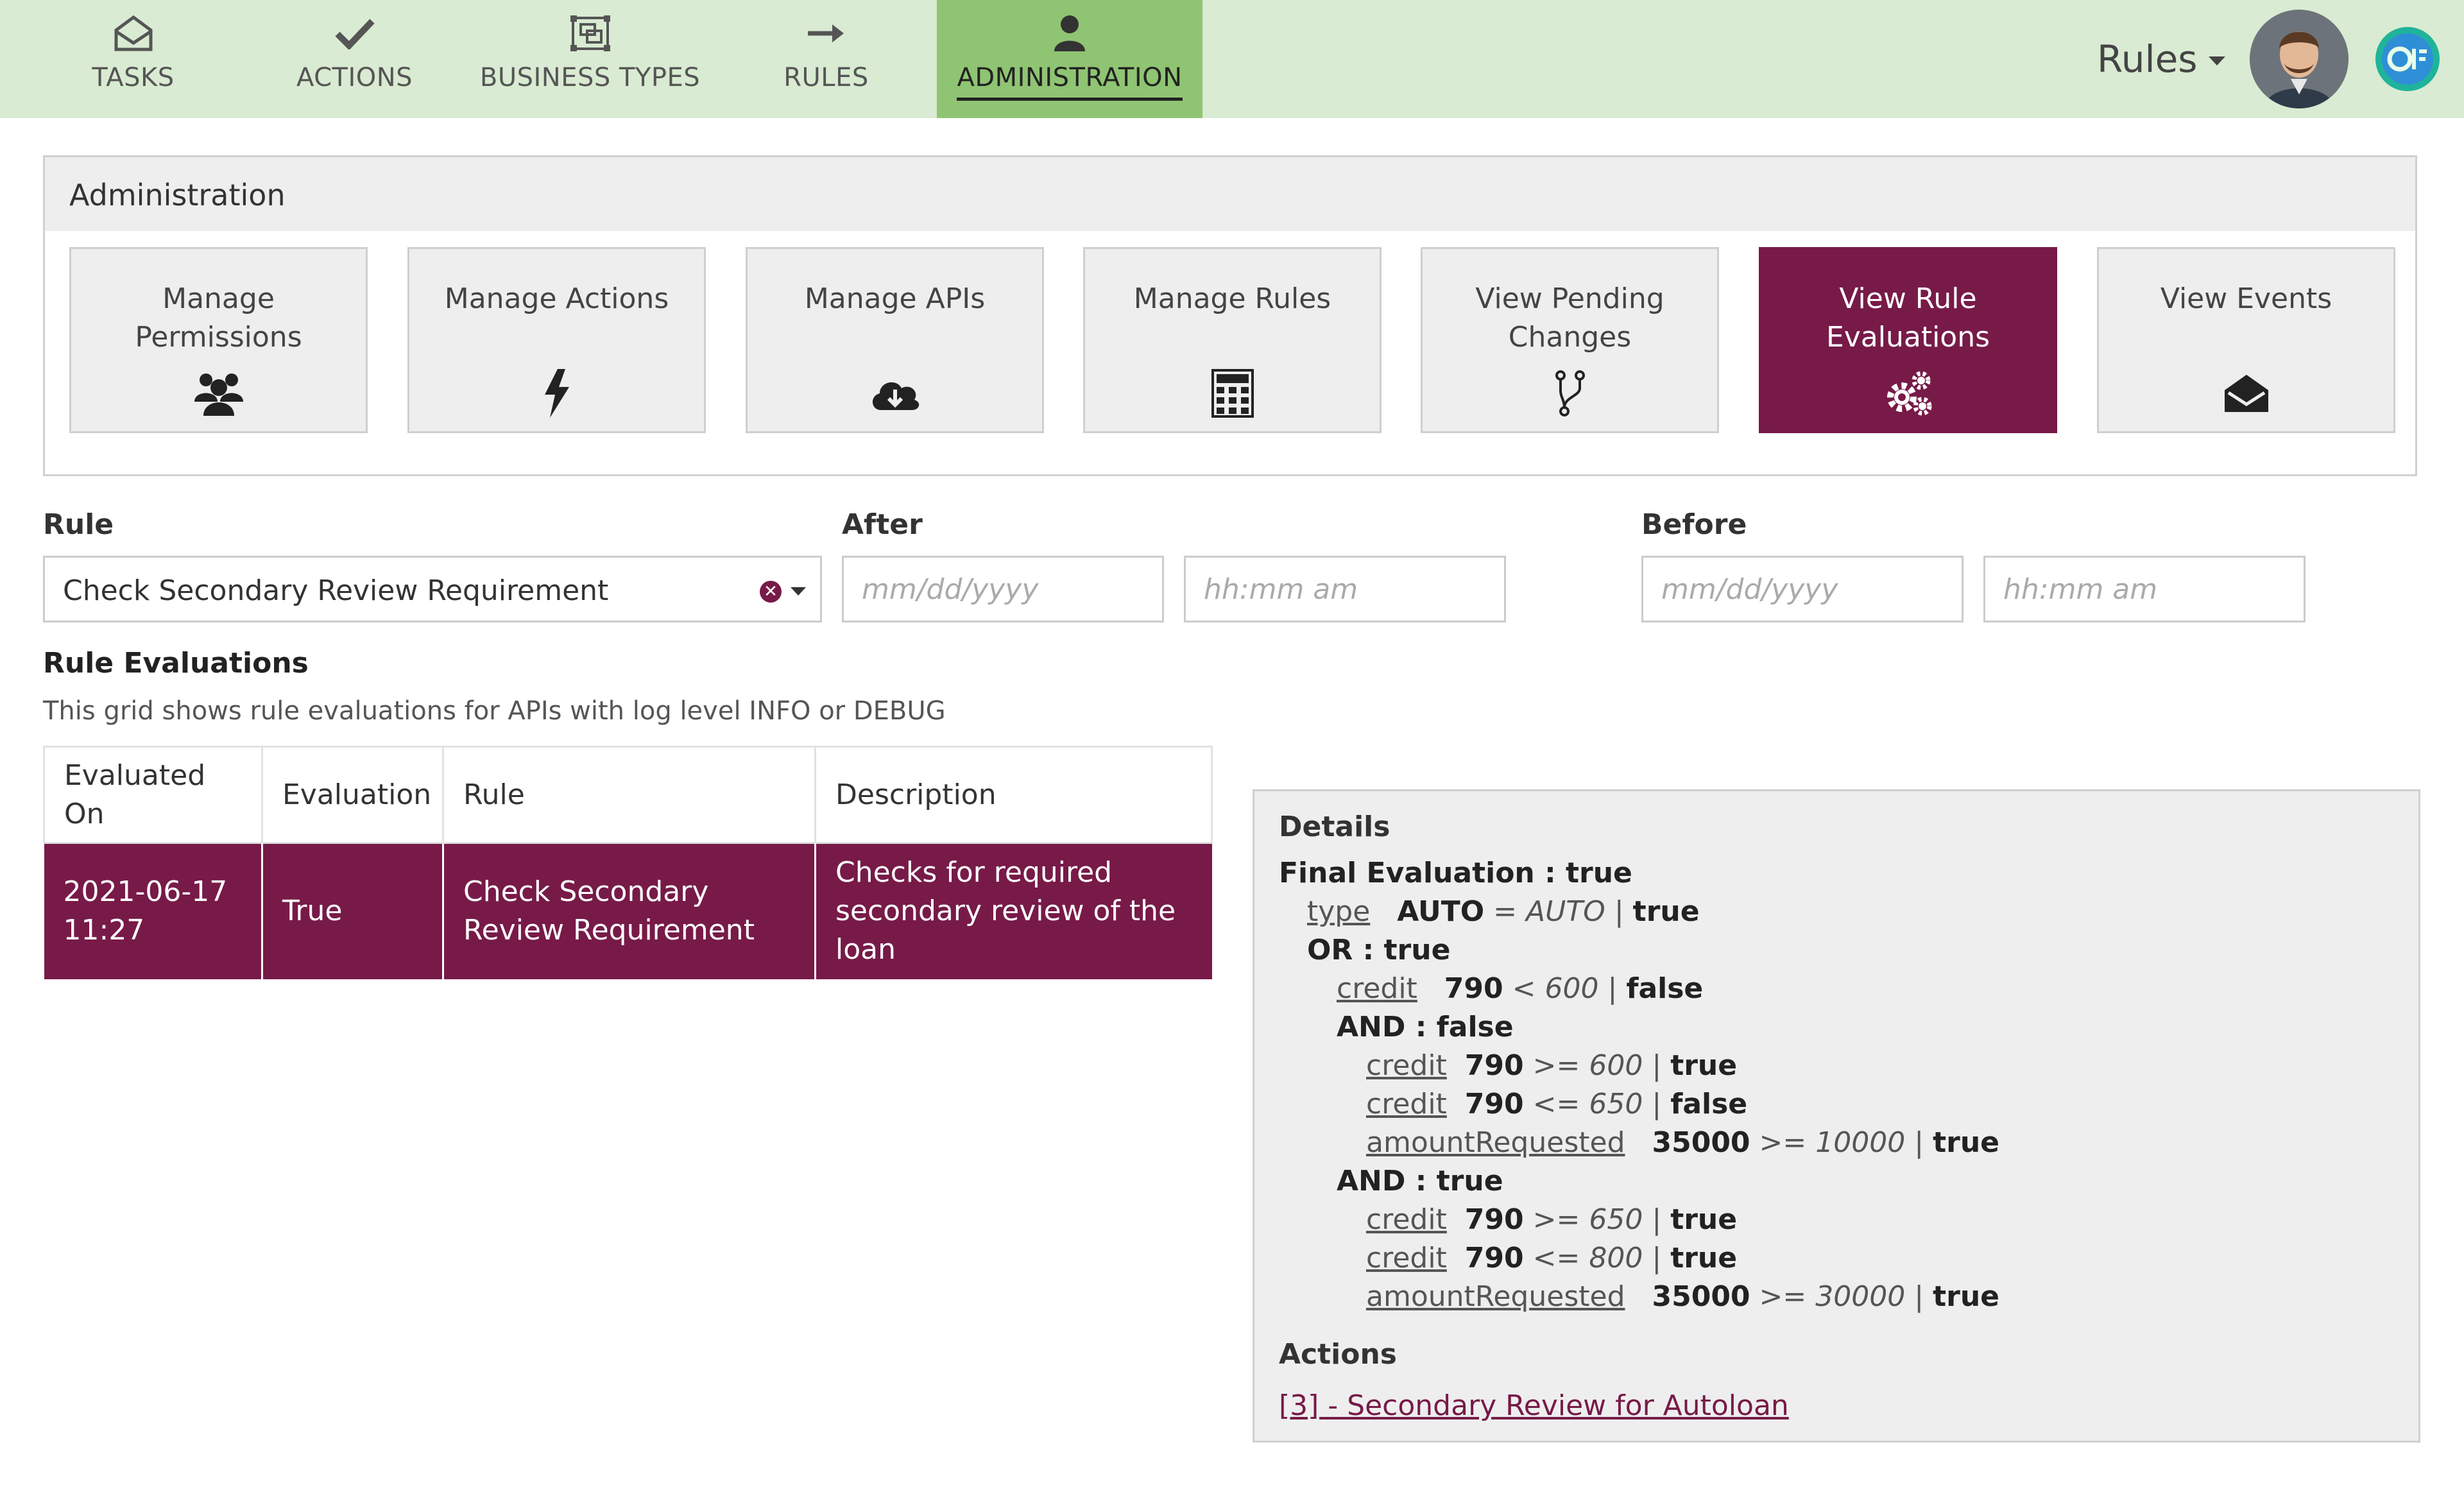  What do you see at coordinates (895, 340) in the screenshot?
I see `tile-manage-apis: Manage APIs` at bounding box center [895, 340].